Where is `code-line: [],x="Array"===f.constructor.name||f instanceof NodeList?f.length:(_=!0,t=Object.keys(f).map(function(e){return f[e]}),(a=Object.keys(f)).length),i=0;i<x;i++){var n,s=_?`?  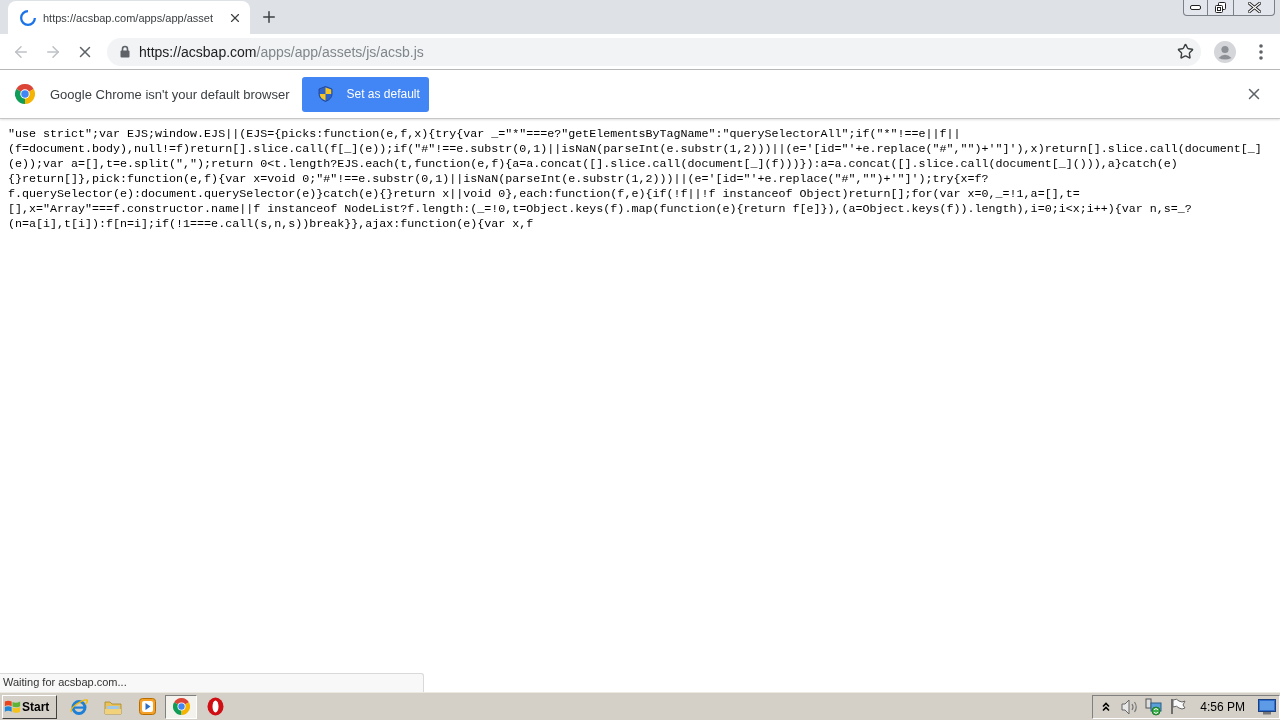
code-line: [],x="Array"===f.constructor.name||f instanceof NodeList?f.length:(_=!0,t=Object.keys(f).map(function(e){return f[e]}),(a=Object.keys(f)).length),i=0;i<x;i++){var n,s=_? is located at coordinates (600, 209).